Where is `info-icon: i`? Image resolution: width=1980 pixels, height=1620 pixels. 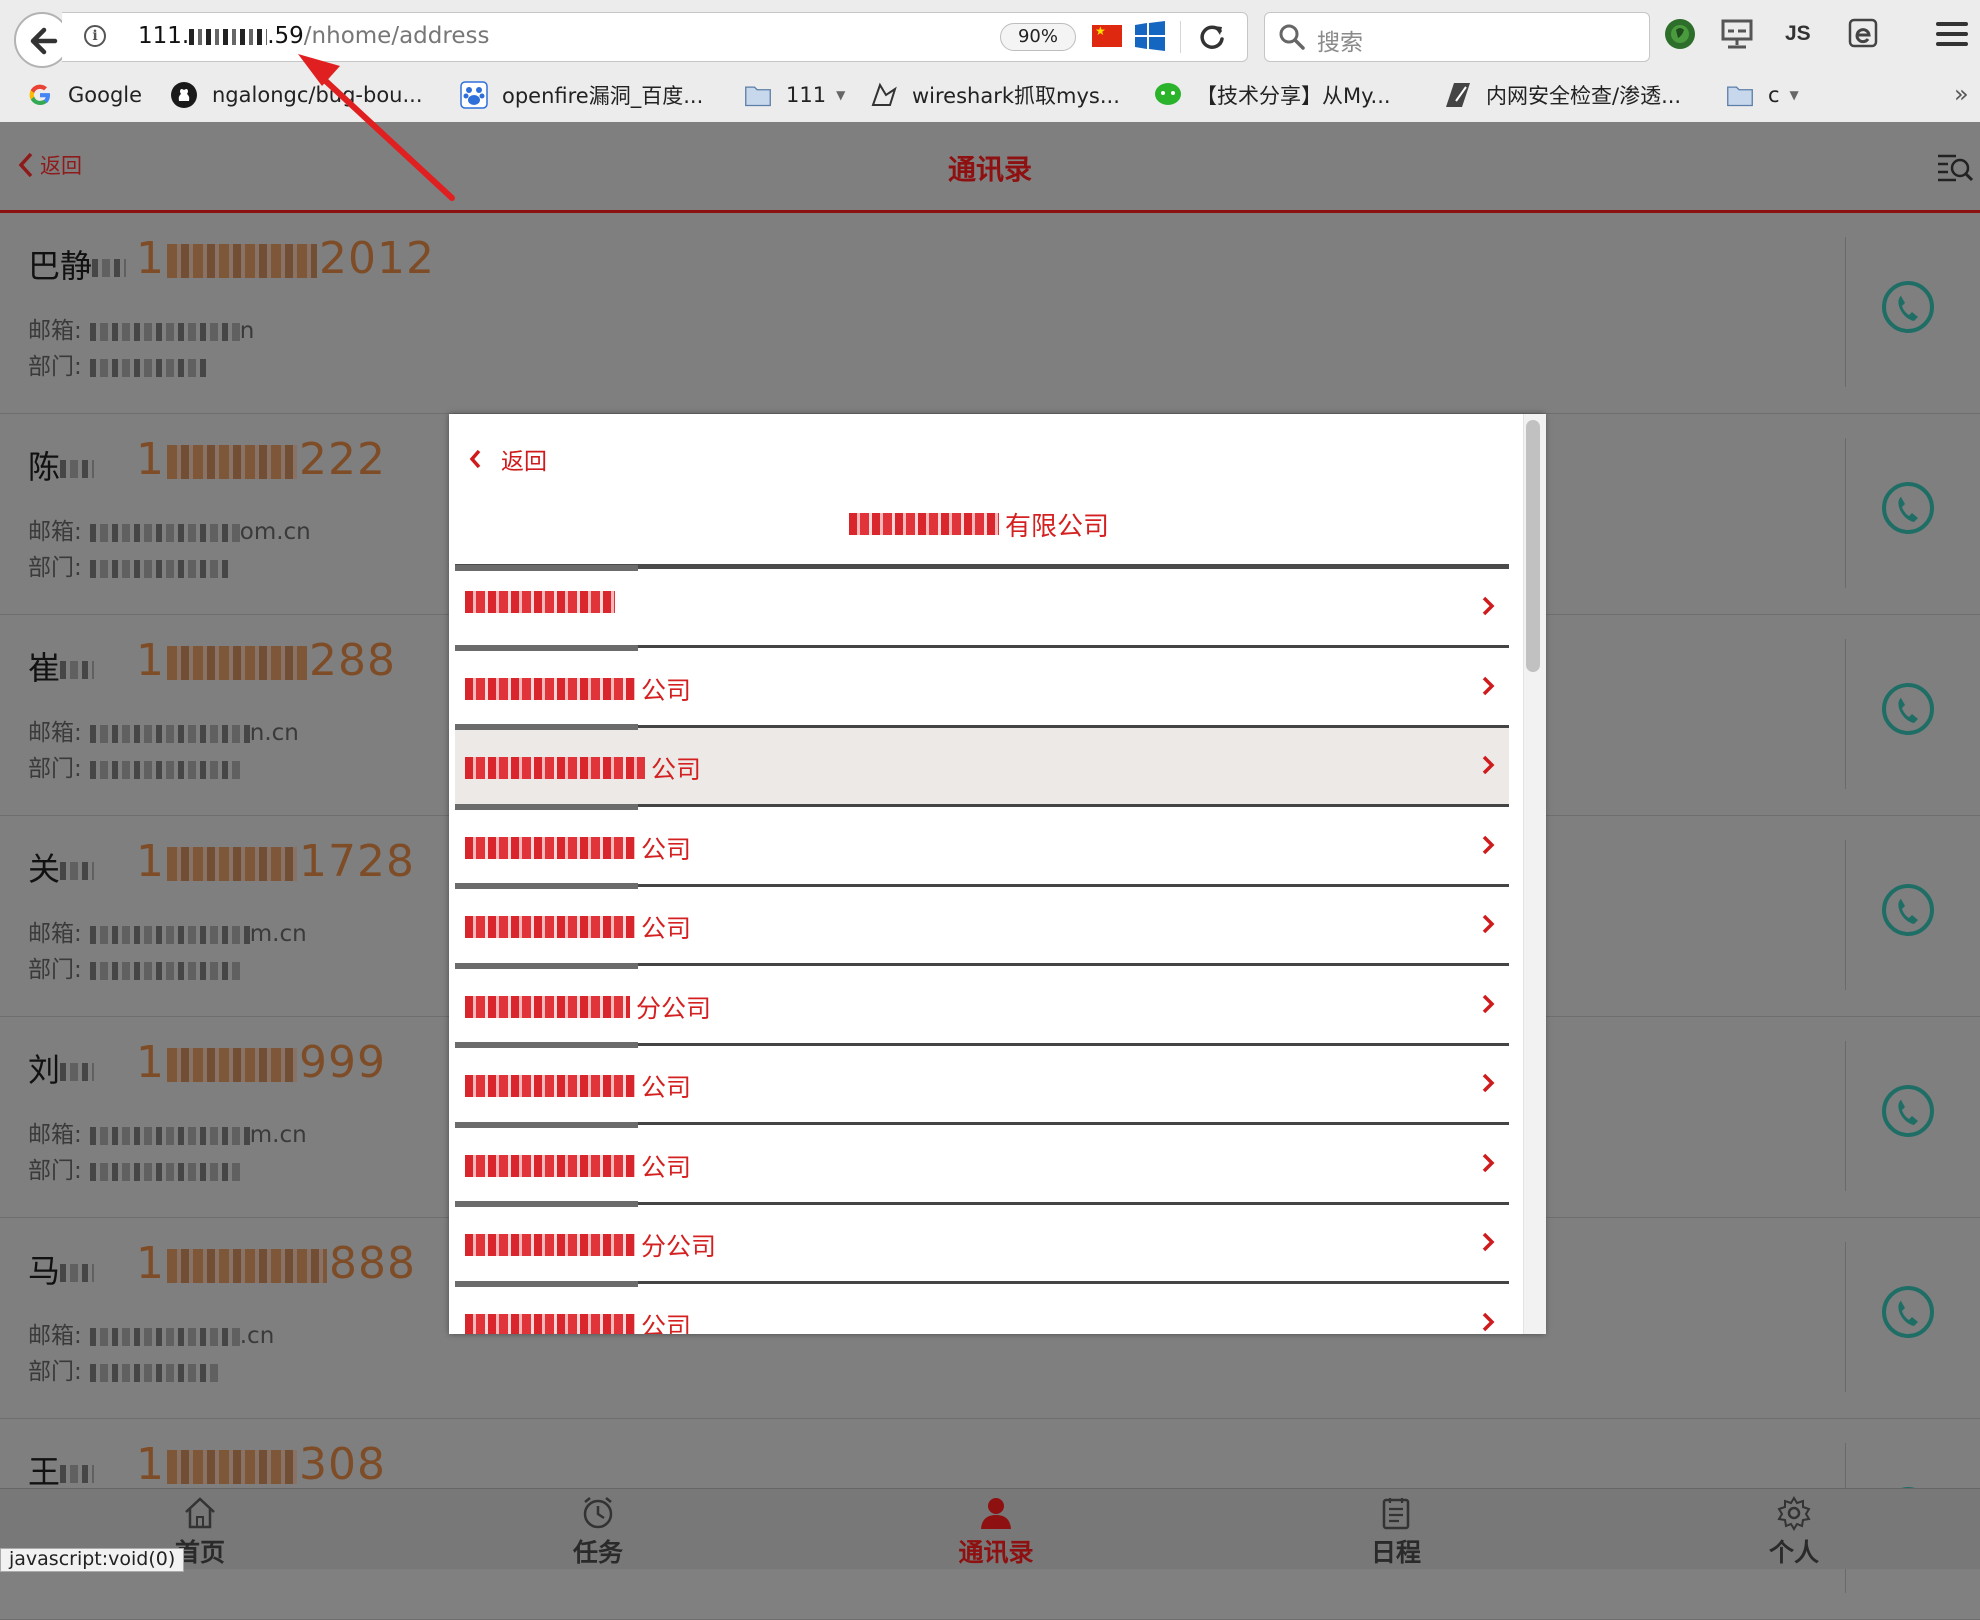 info-icon: i is located at coordinates (95, 36).